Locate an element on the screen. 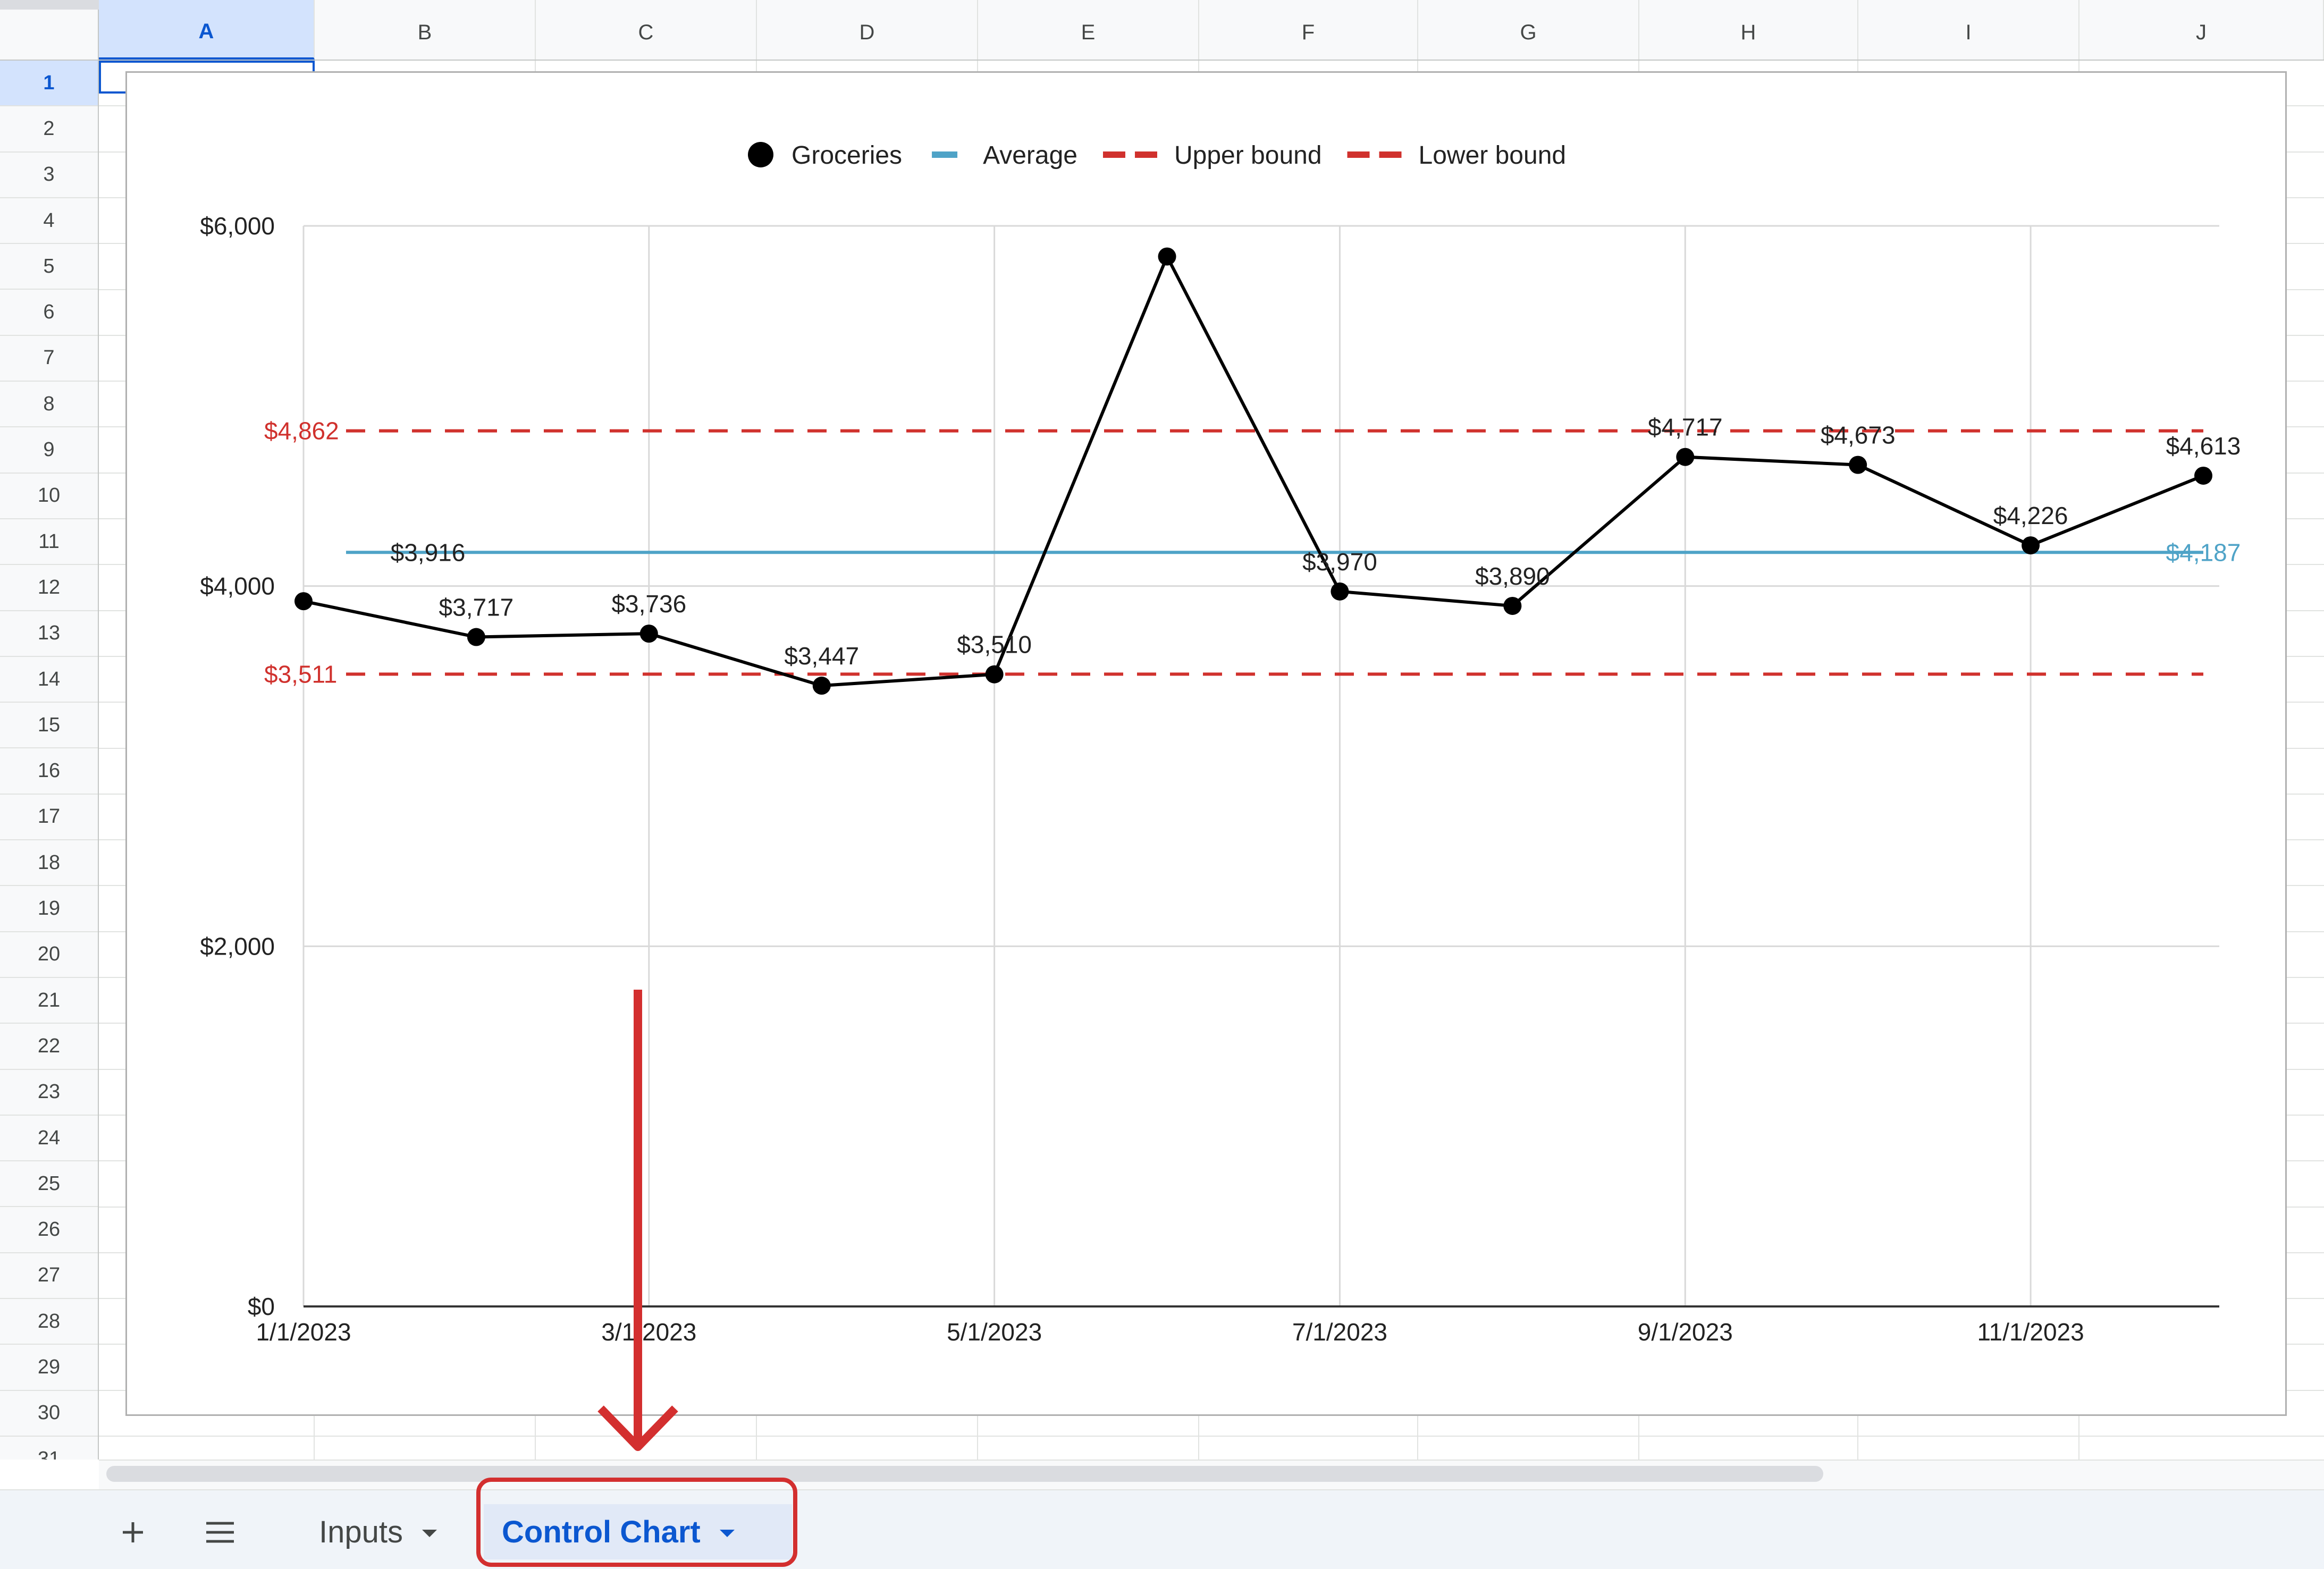 The image size is (2324, 1569). row-header-10: 10 is located at coordinates (49, 496).